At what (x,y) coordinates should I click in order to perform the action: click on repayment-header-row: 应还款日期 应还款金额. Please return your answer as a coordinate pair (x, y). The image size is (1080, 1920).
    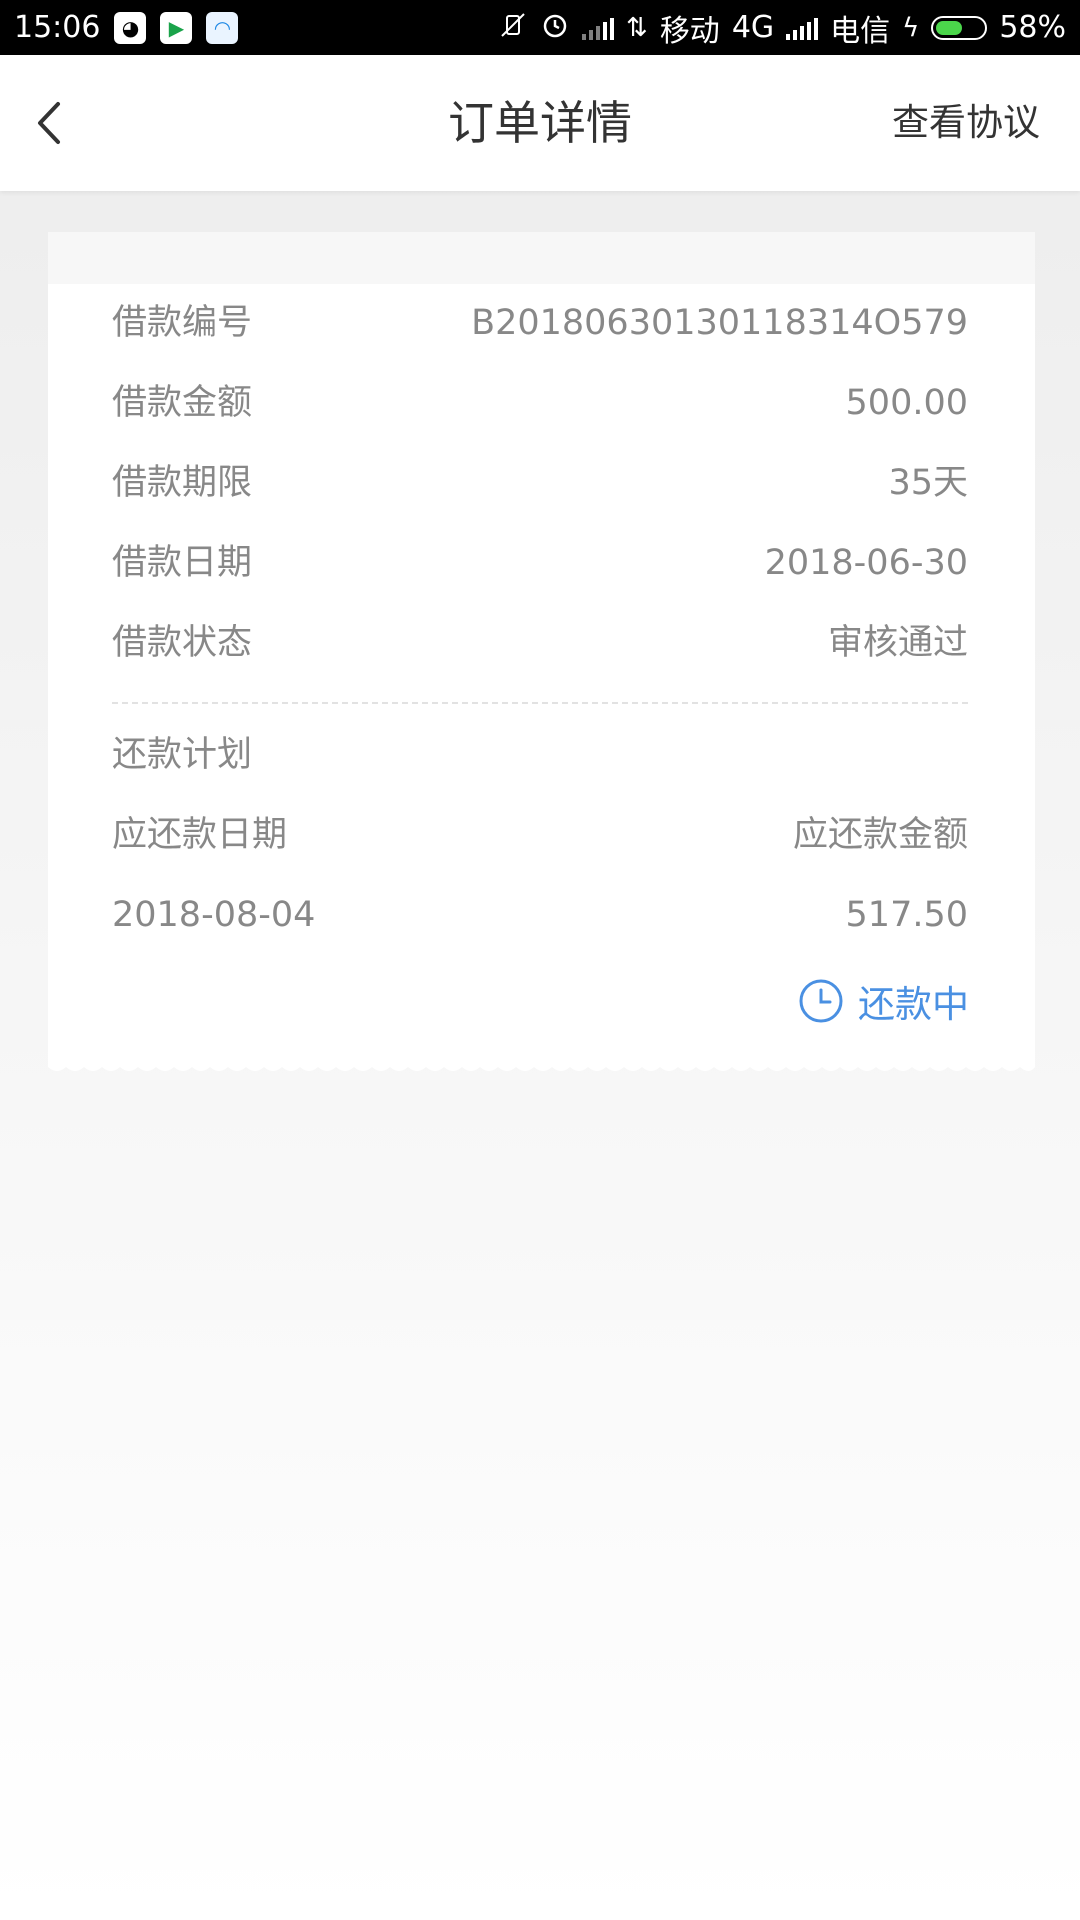
    Looking at the image, I should click on (540, 835).